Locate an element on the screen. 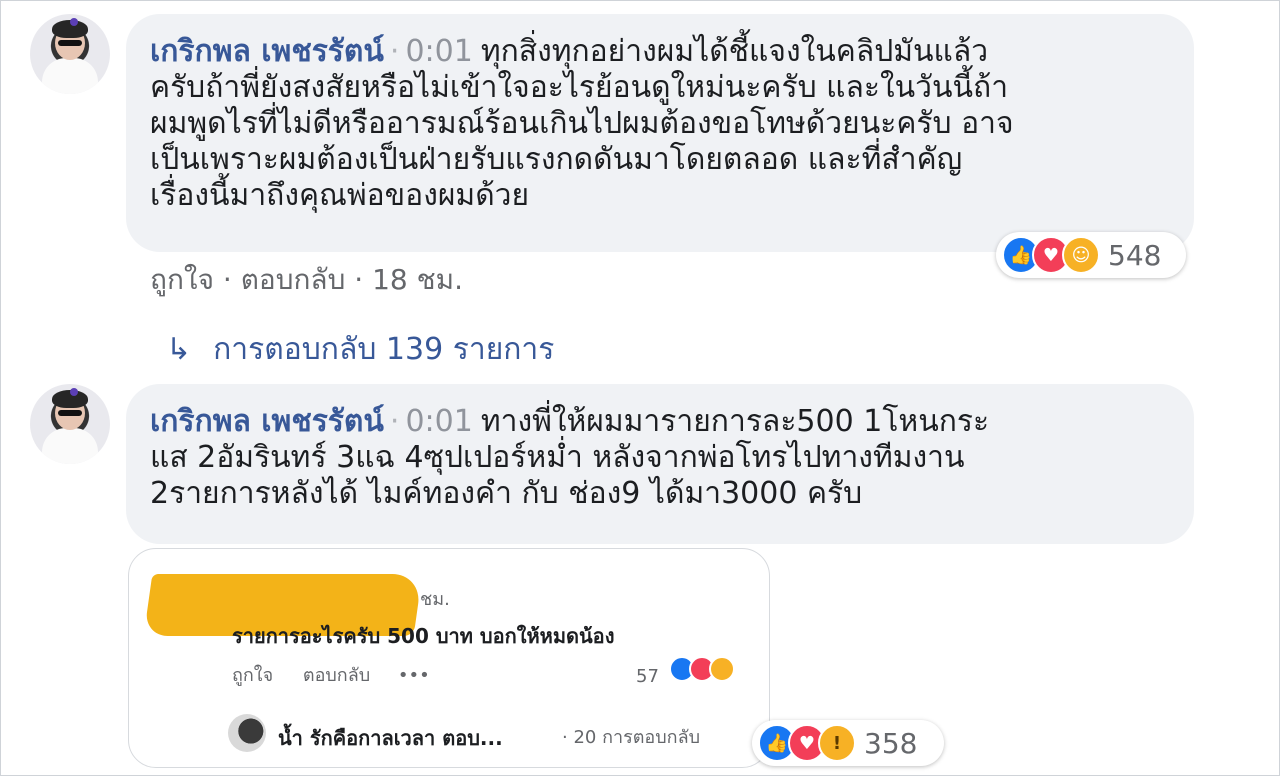 Image resolution: width=1280 pixels, height=776 pixels. care-reaction-icon: ☺ is located at coordinates (1081, 255).